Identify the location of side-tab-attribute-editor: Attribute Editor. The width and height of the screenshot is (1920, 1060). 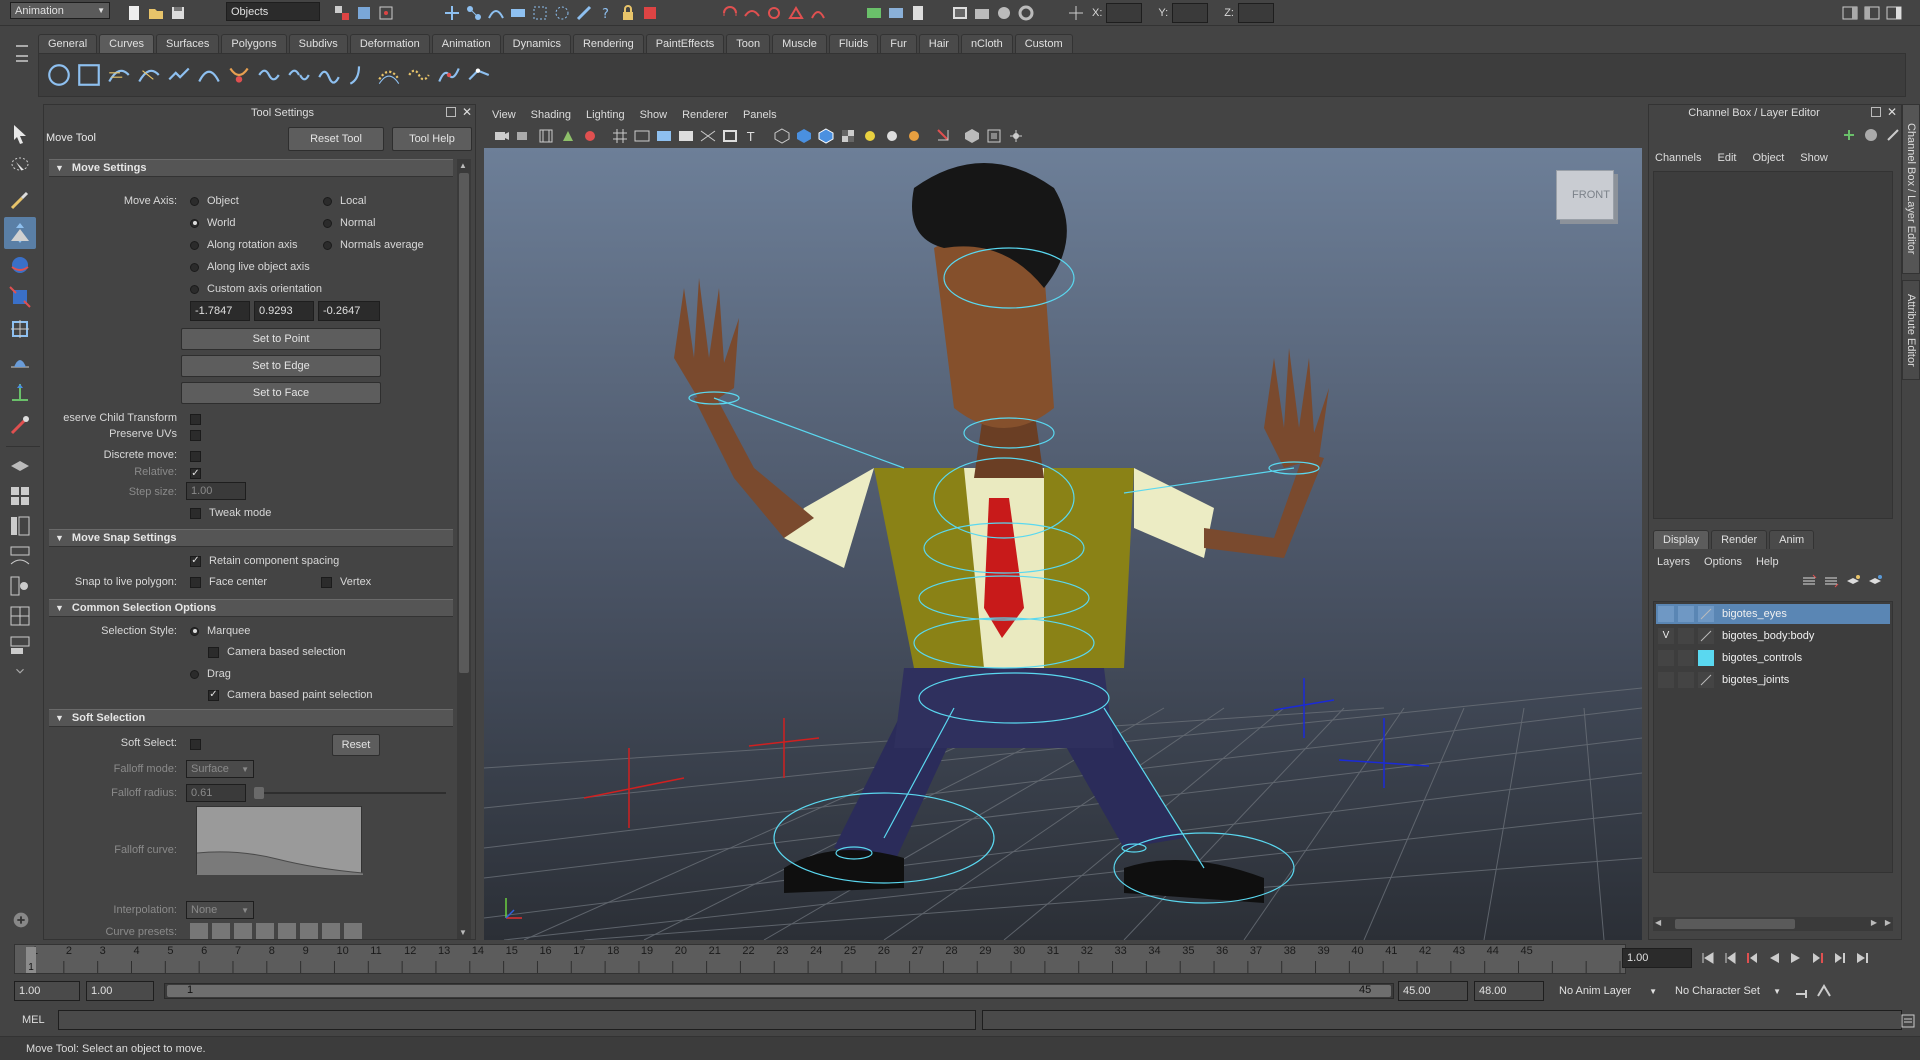
(1911, 330).